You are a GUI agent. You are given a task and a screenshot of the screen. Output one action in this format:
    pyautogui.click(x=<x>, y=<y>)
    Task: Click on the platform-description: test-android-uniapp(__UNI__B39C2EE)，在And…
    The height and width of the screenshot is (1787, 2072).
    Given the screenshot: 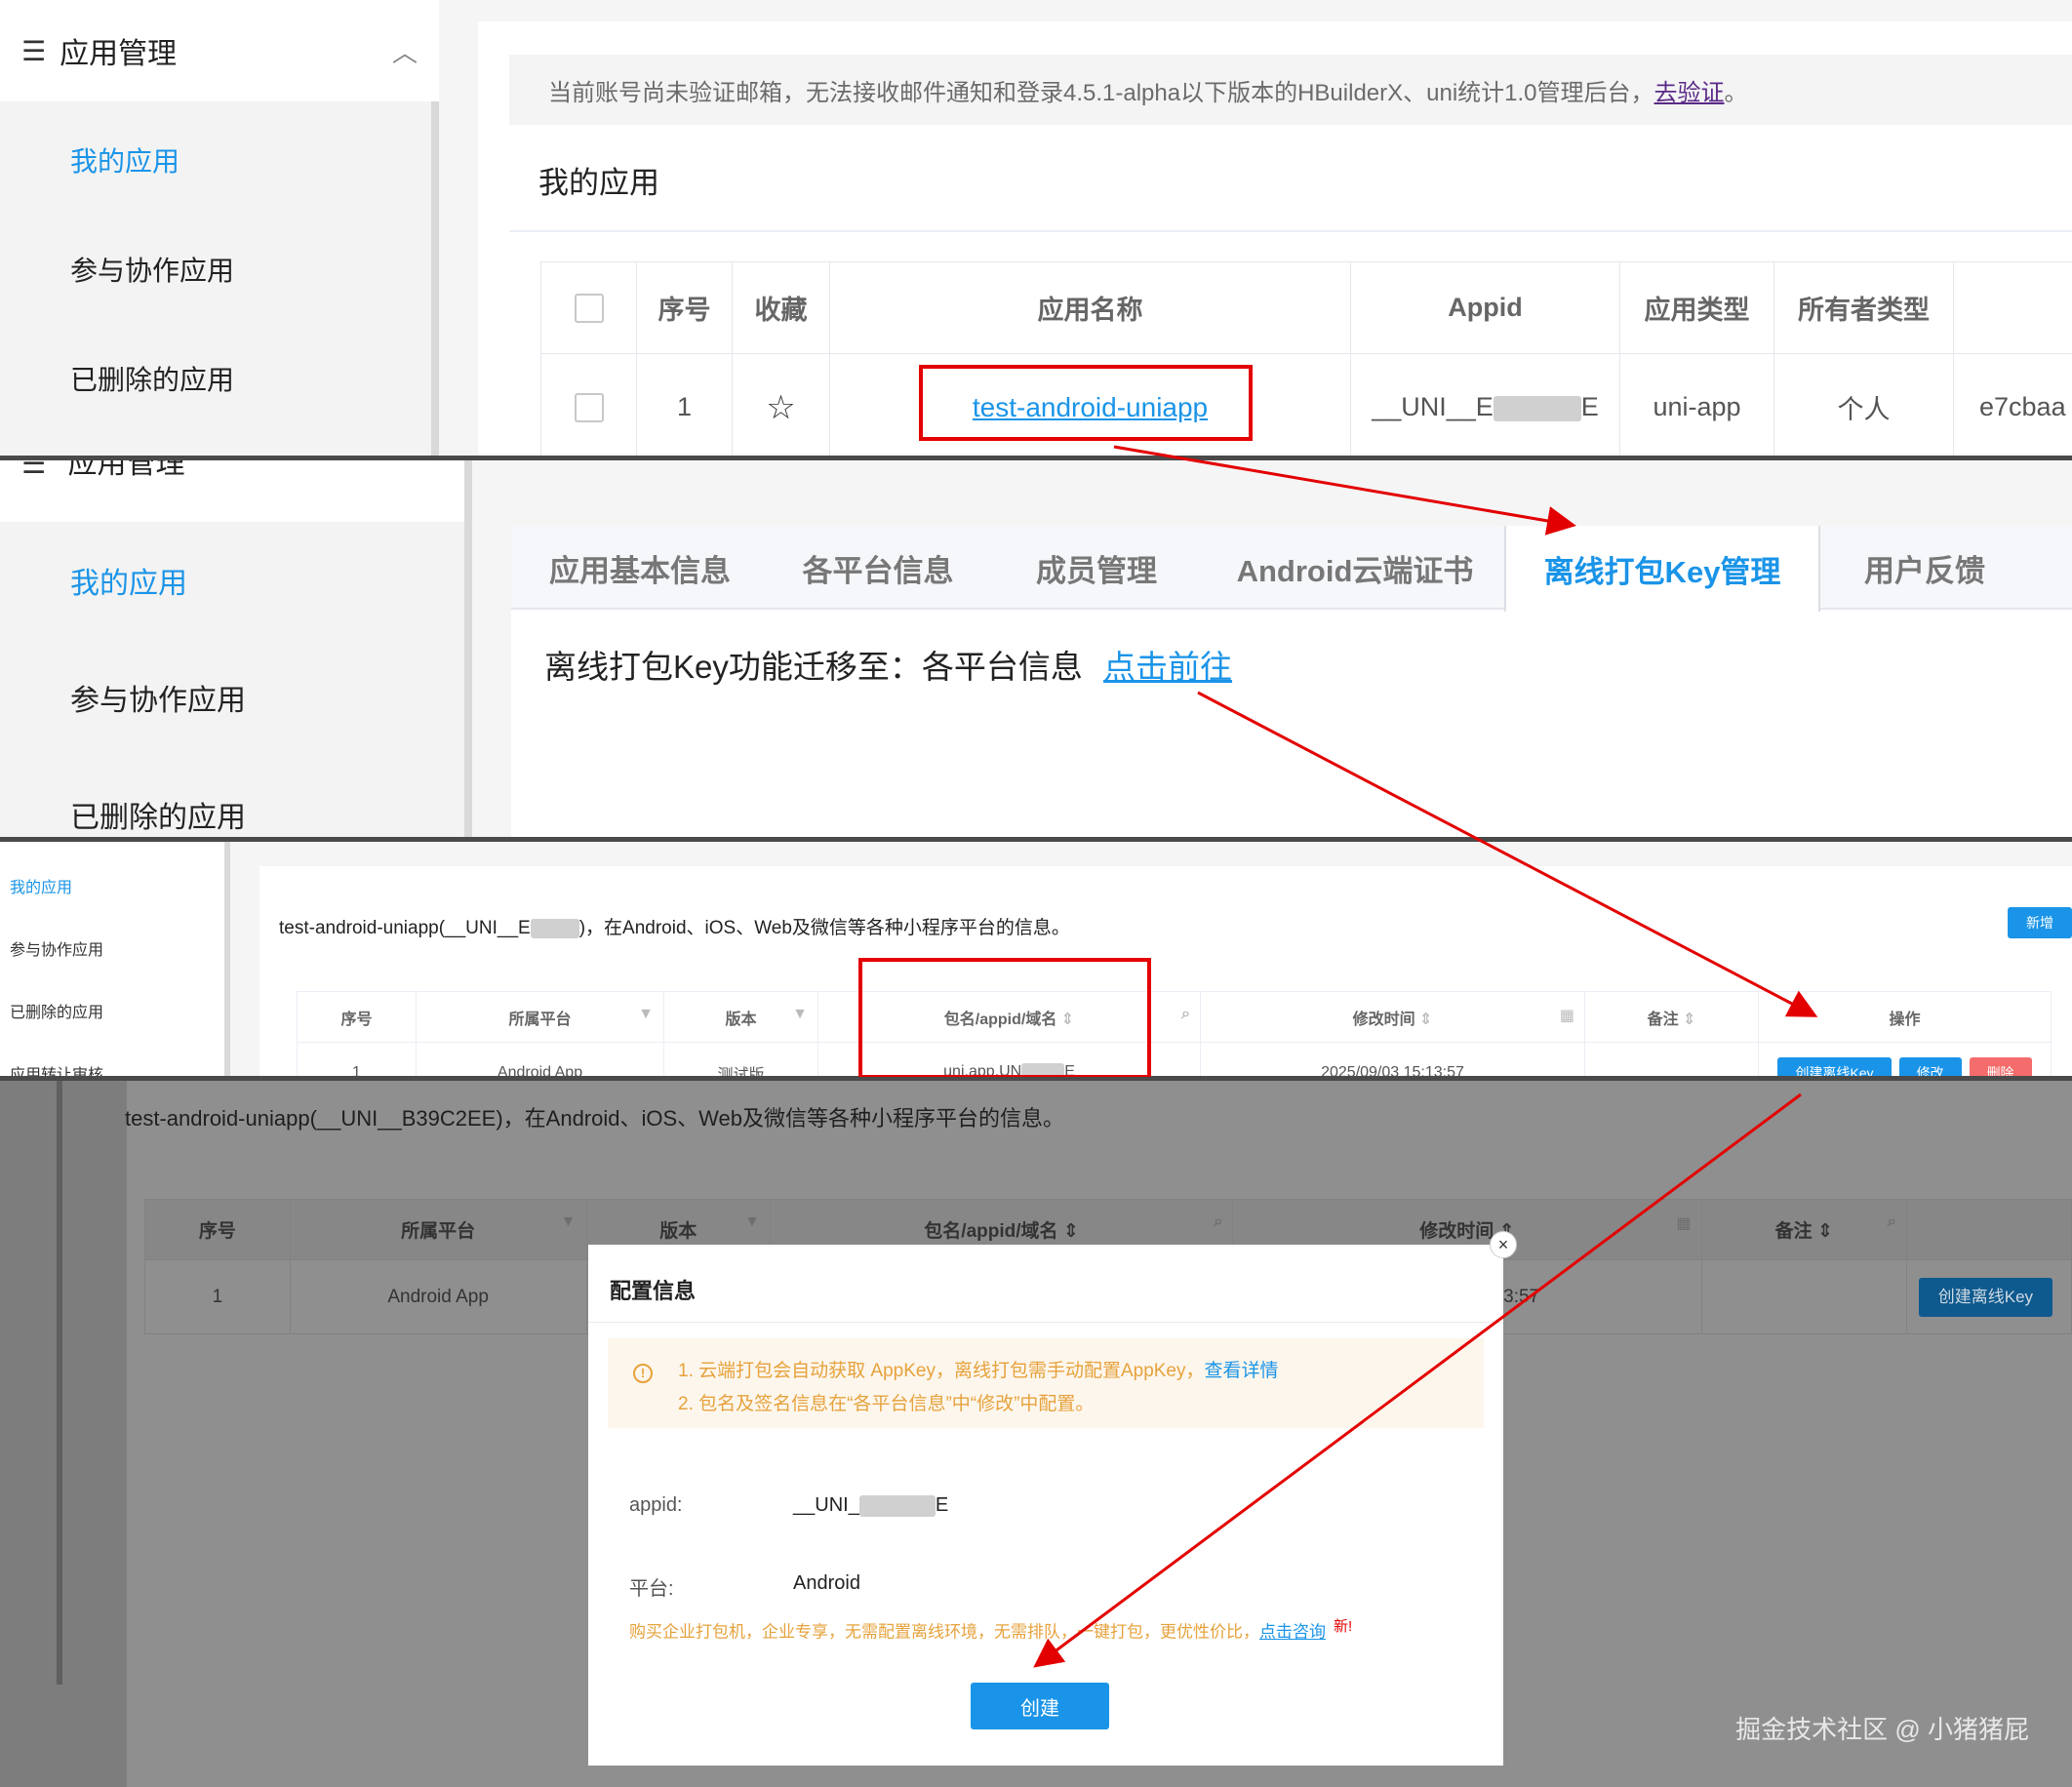 What is the action you would take?
    pyautogui.click(x=595, y=1118)
    